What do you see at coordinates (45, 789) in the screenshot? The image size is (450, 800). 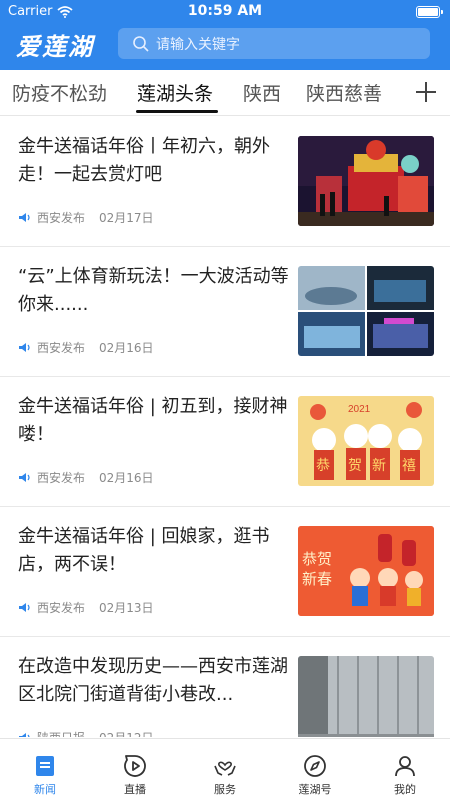 I see `nav-news-label: 新闻` at bounding box center [45, 789].